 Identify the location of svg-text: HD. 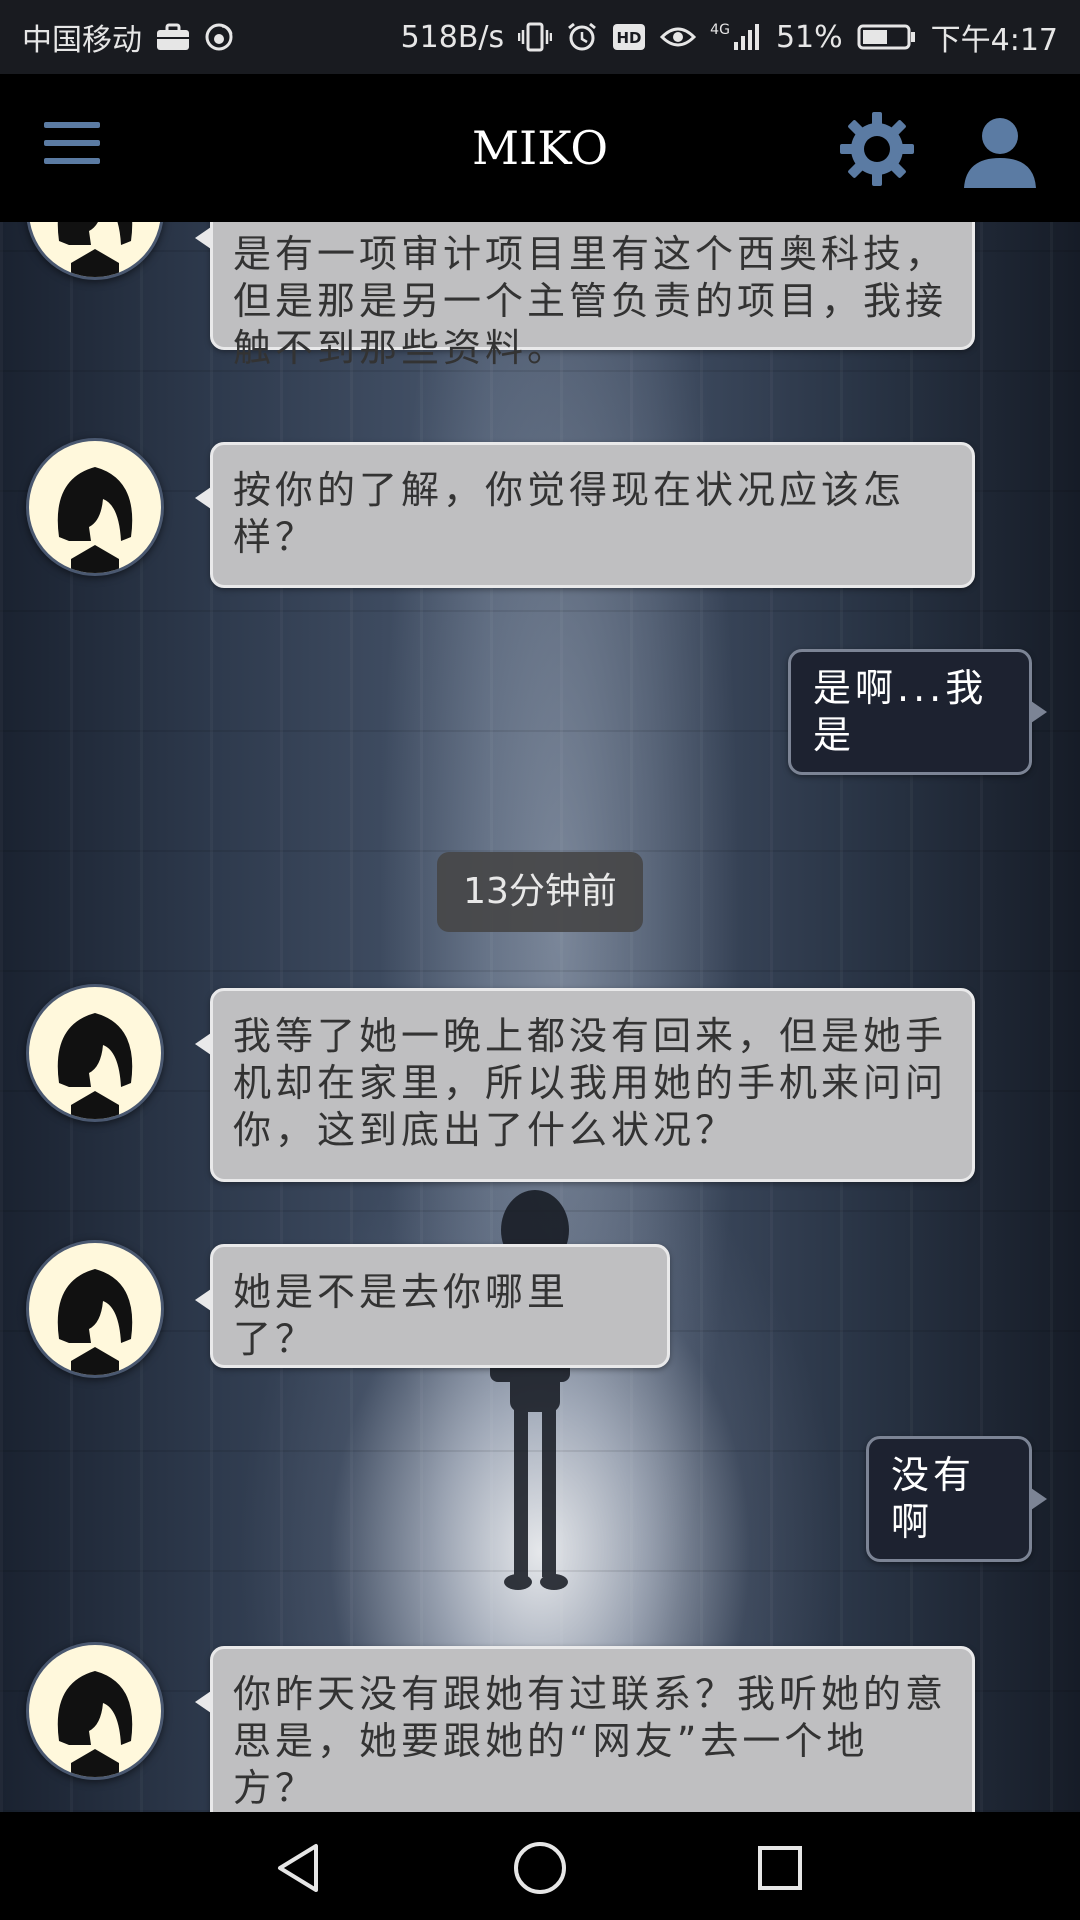
(629, 38).